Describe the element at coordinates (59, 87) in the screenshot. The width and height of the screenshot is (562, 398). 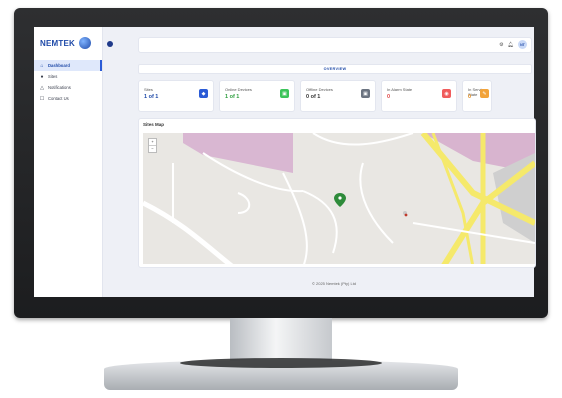
I see `sidebar-item-label: Notifications` at that location.